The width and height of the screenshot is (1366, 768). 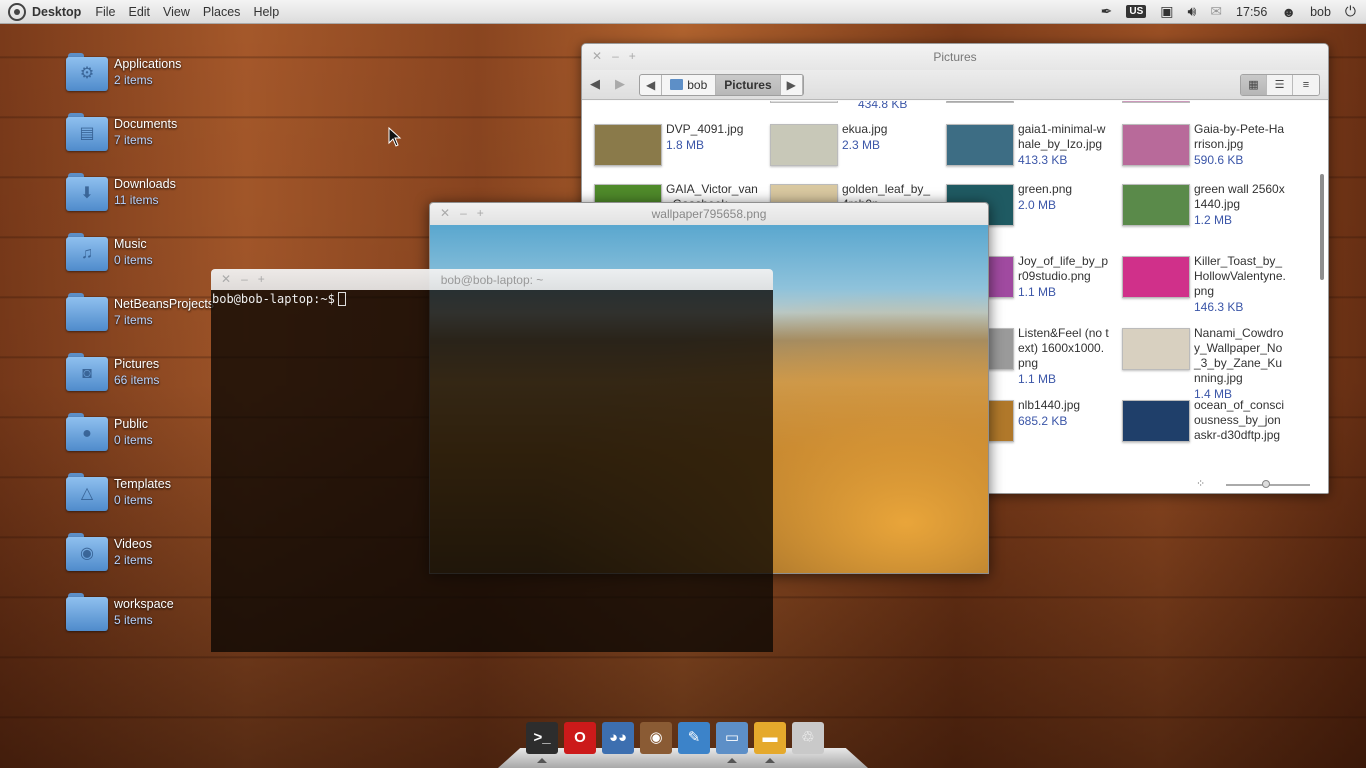 I want to click on file-name: Killer_Toast_by_HollowValentyne.png, so click(x=1240, y=276).